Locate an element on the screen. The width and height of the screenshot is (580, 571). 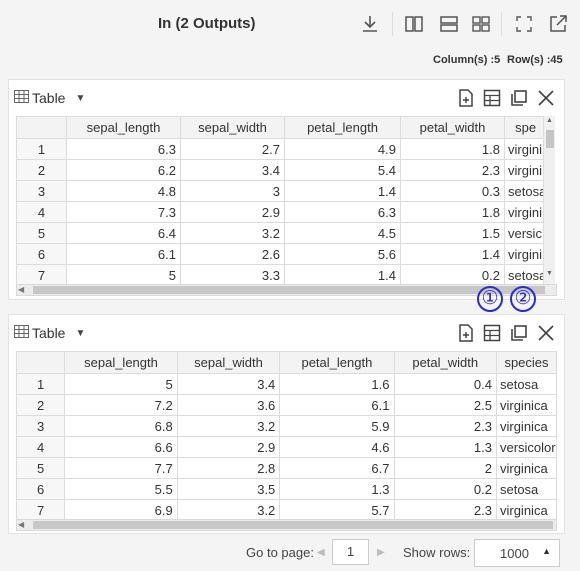
table-cell: 2.7 is located at coordinates (232, 149).